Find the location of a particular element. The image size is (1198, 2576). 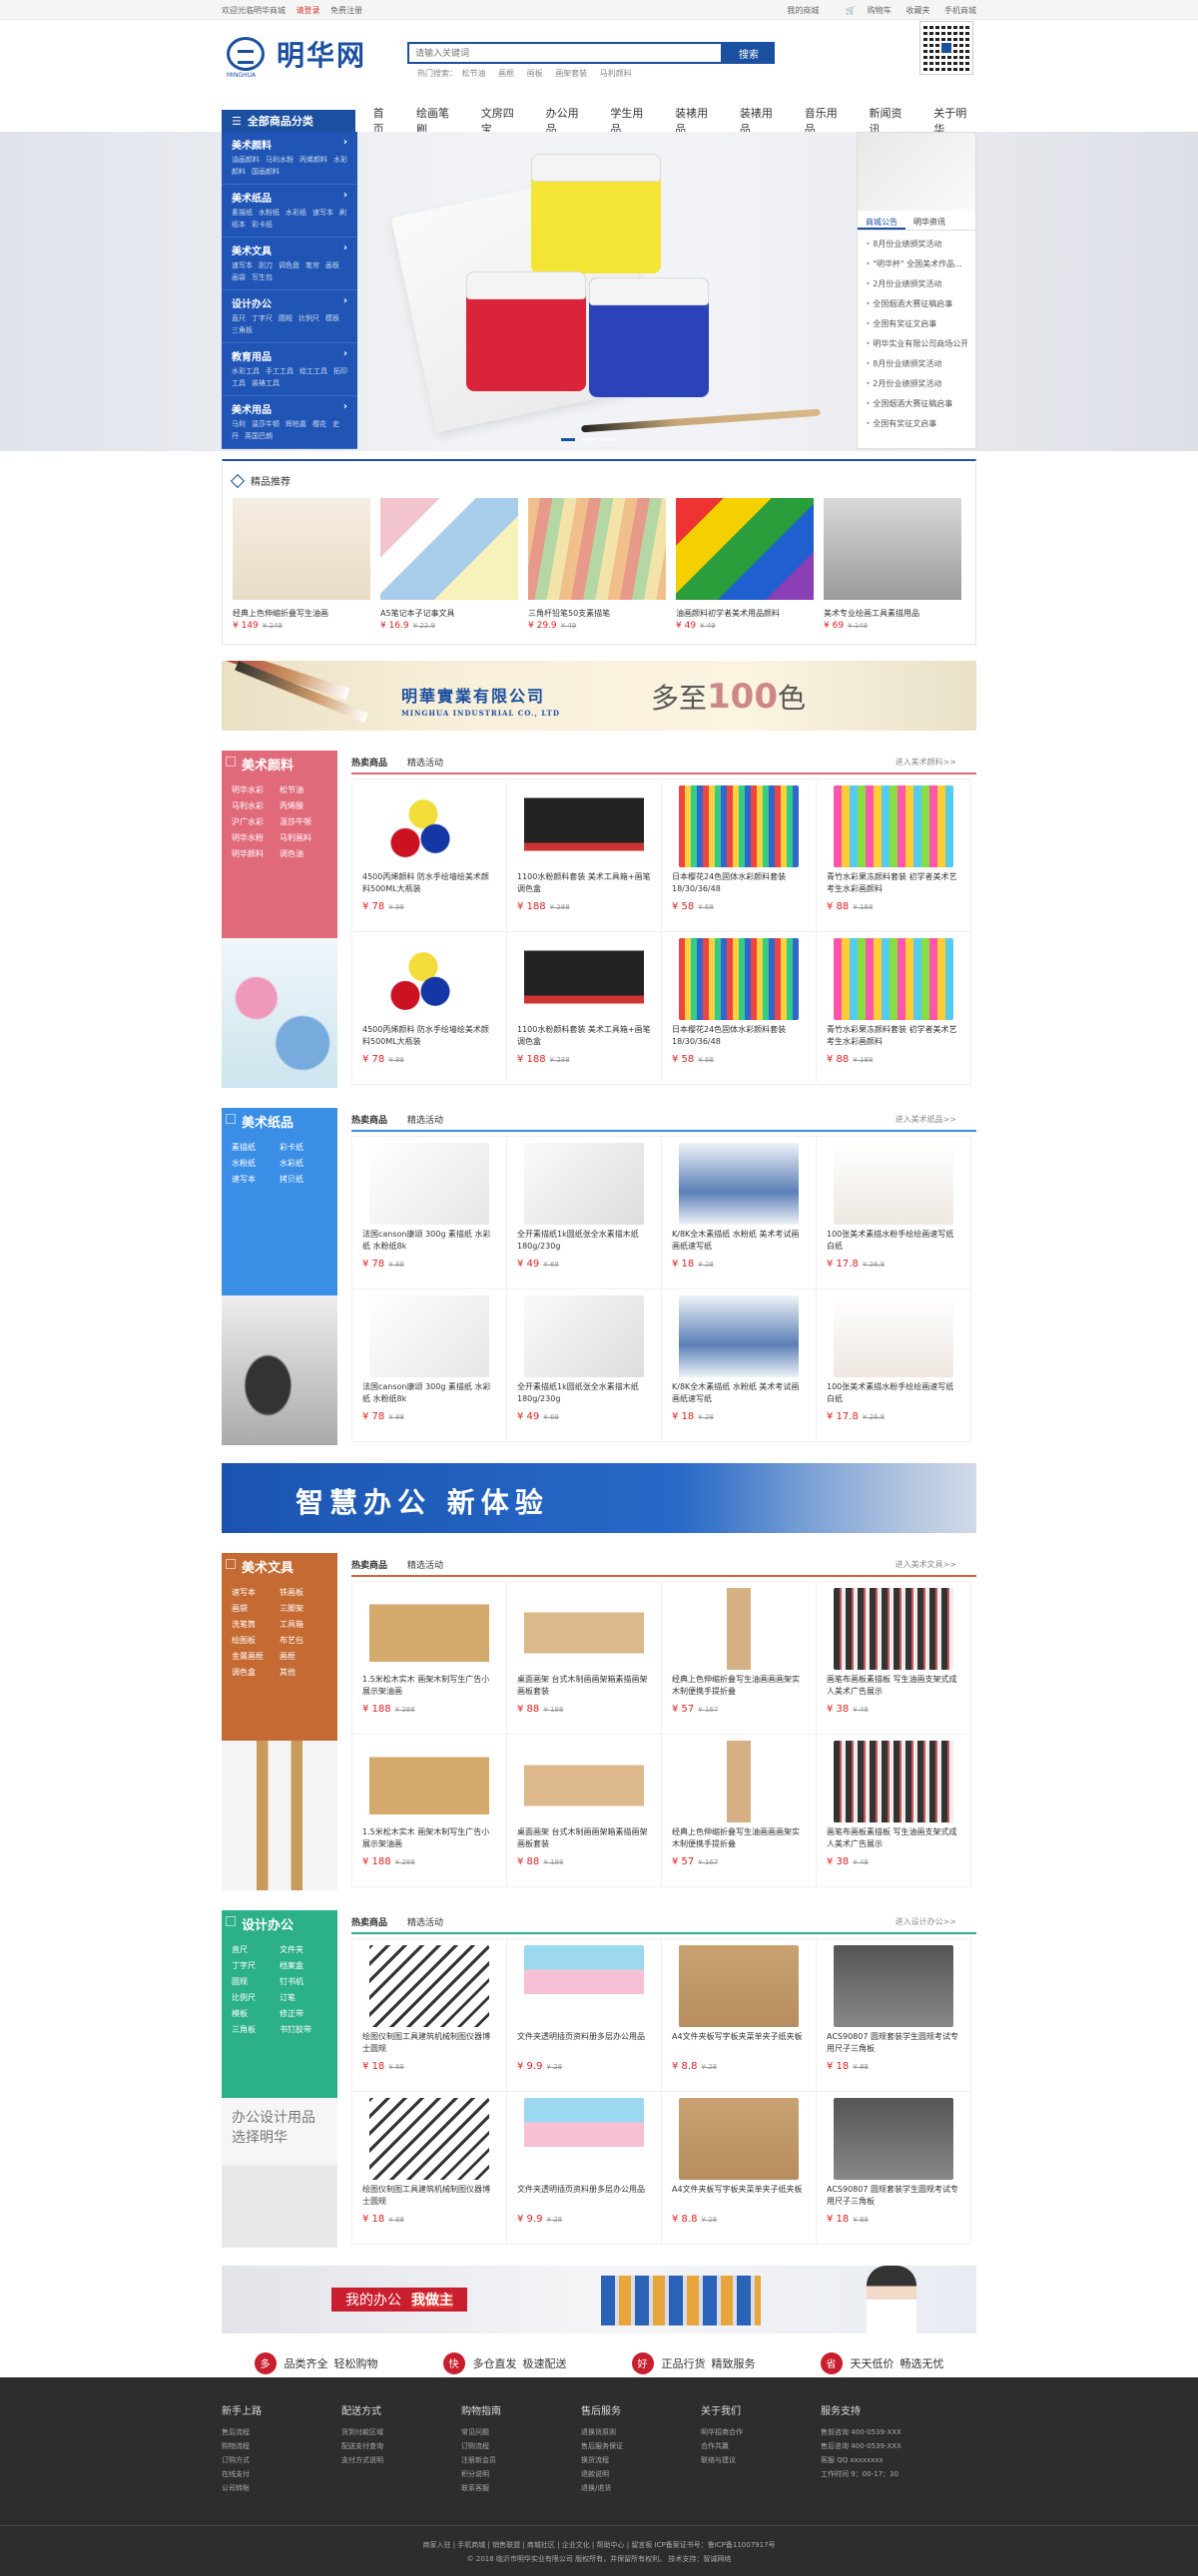

floor-promo-image is located at coordinates (279, 1816).